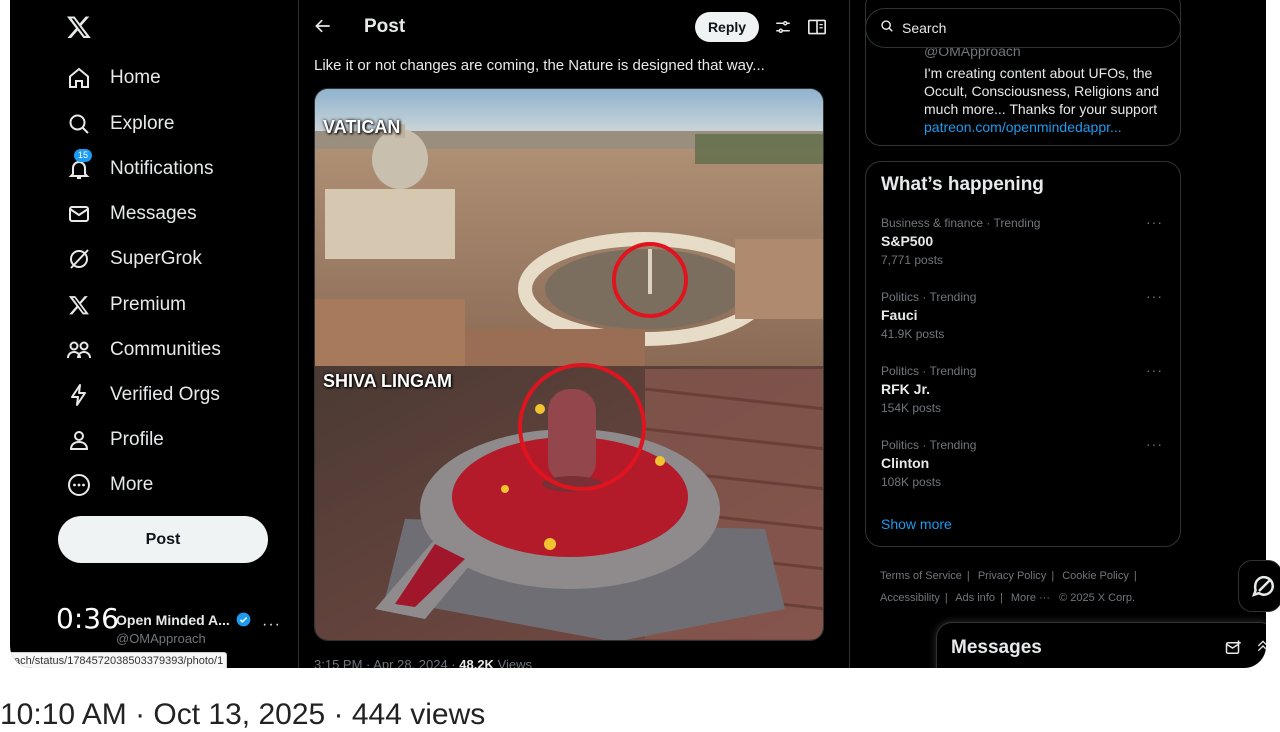 The image size is (1280, 732). Describe the element at coordinates (79, 395) in the screenshot. I see `lightning-icon` at that location.